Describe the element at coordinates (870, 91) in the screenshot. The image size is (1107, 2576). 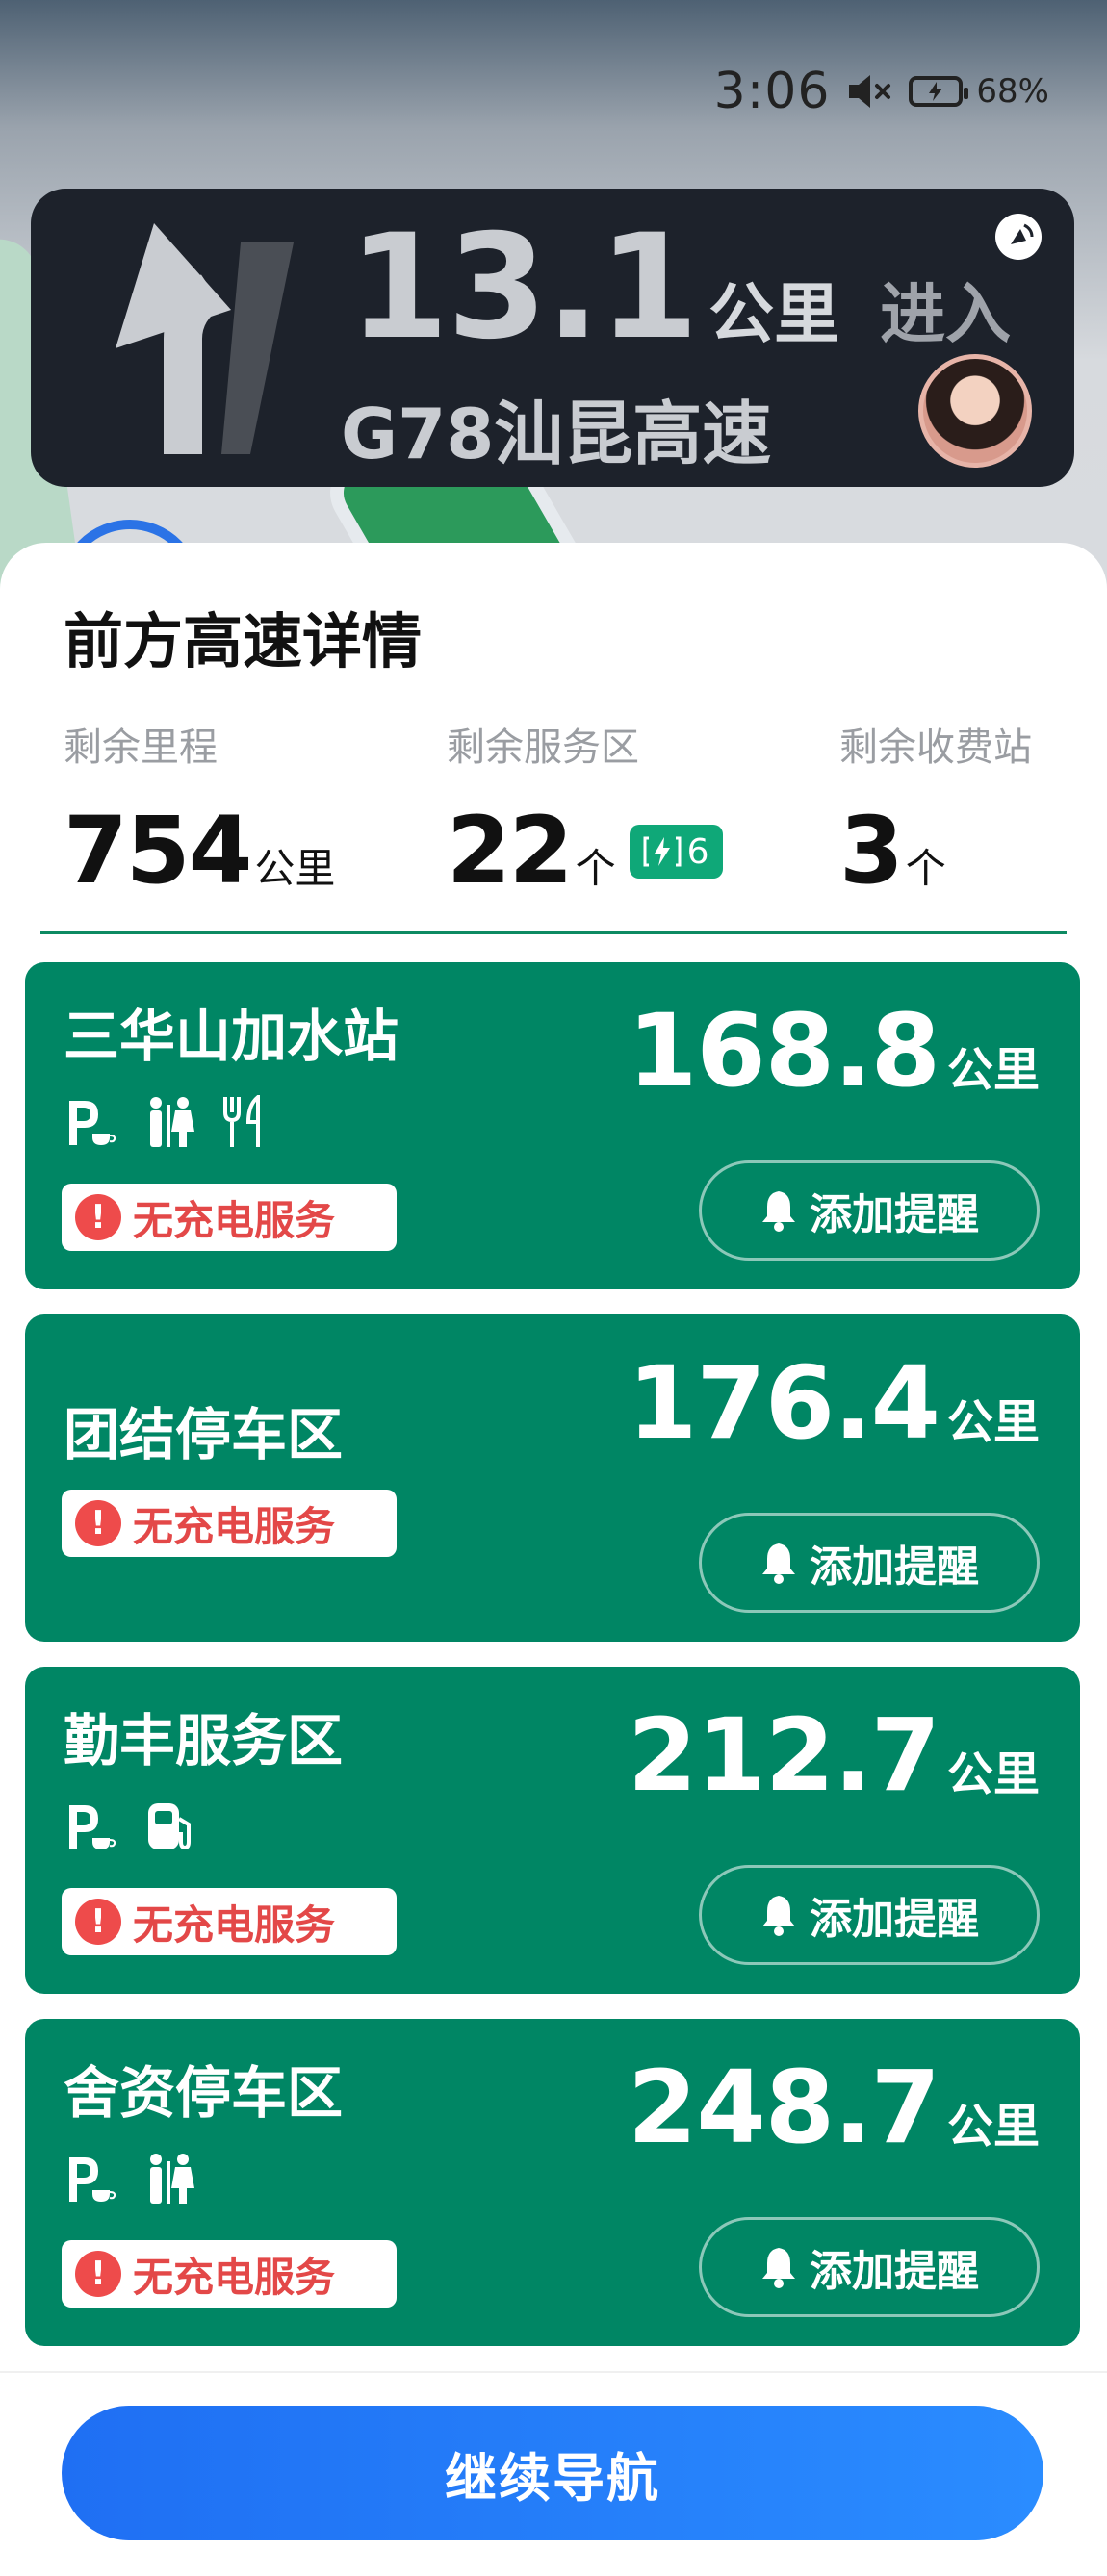
I see `mute-icon` at that location.